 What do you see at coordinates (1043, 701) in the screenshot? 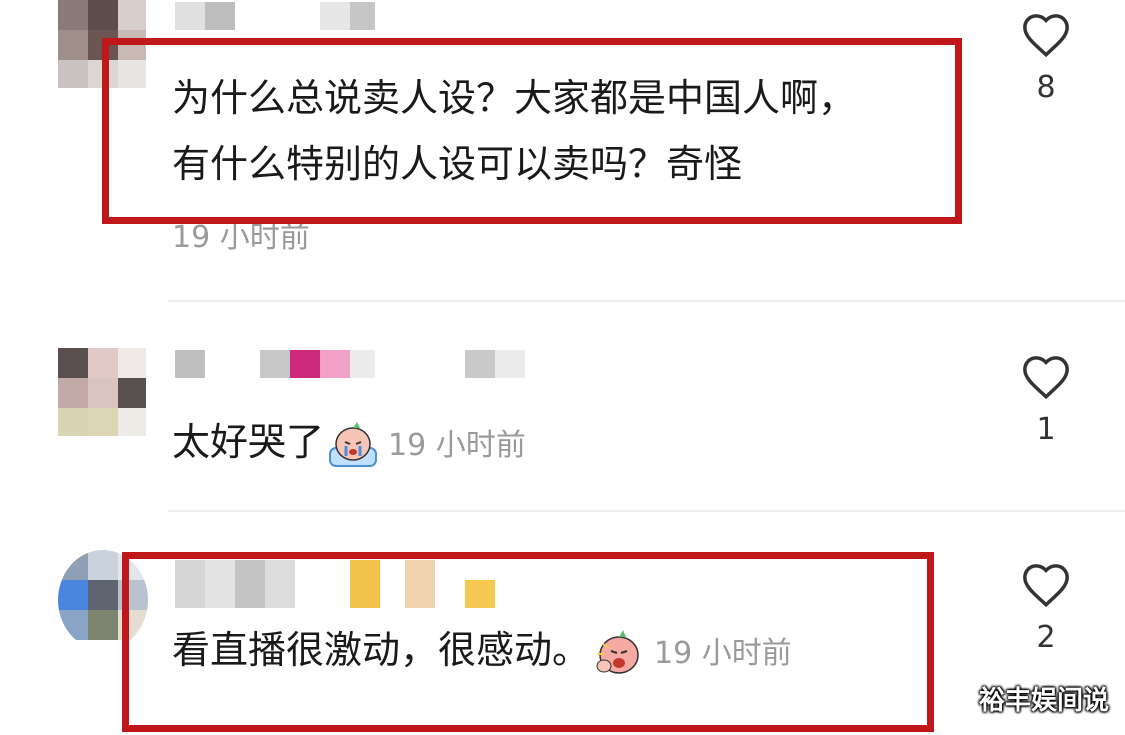
I see `watermark: 裕丰娱间说` at bounding box center [1043, 701].